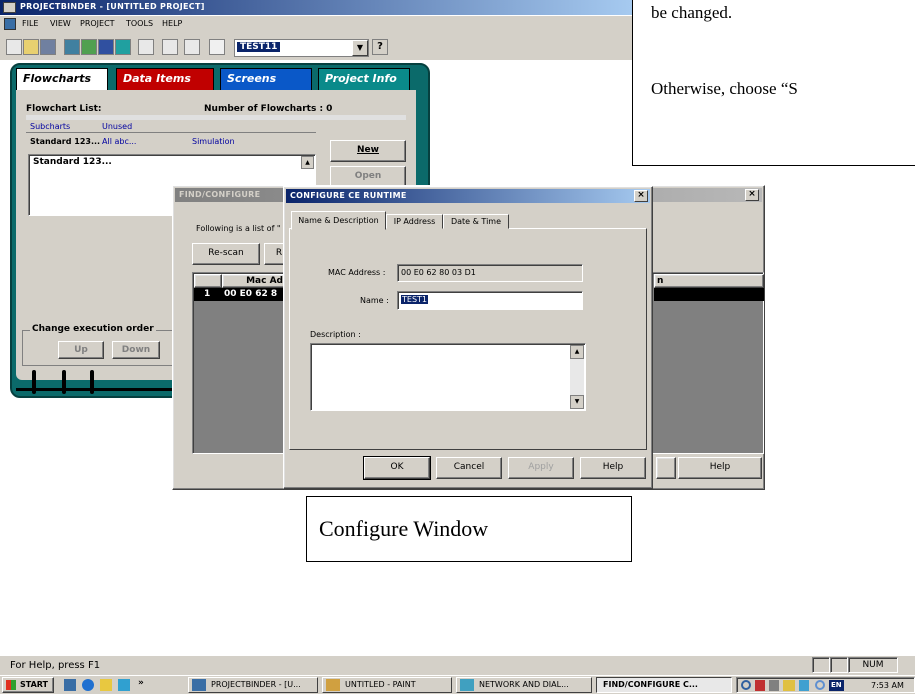 This screenshot has height=694, width=915. What do you see at coordinates (31, 47) in the screenshot?
I see `open-folder-icon` at bounding box center [31, 47].